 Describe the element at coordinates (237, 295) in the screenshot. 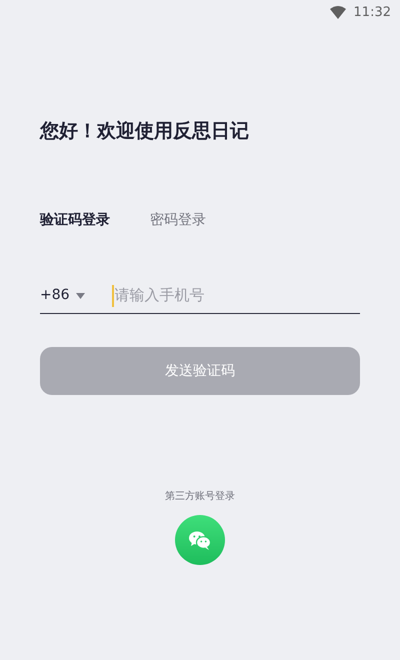

I see `phone-input: 请输入手机号` at that location.